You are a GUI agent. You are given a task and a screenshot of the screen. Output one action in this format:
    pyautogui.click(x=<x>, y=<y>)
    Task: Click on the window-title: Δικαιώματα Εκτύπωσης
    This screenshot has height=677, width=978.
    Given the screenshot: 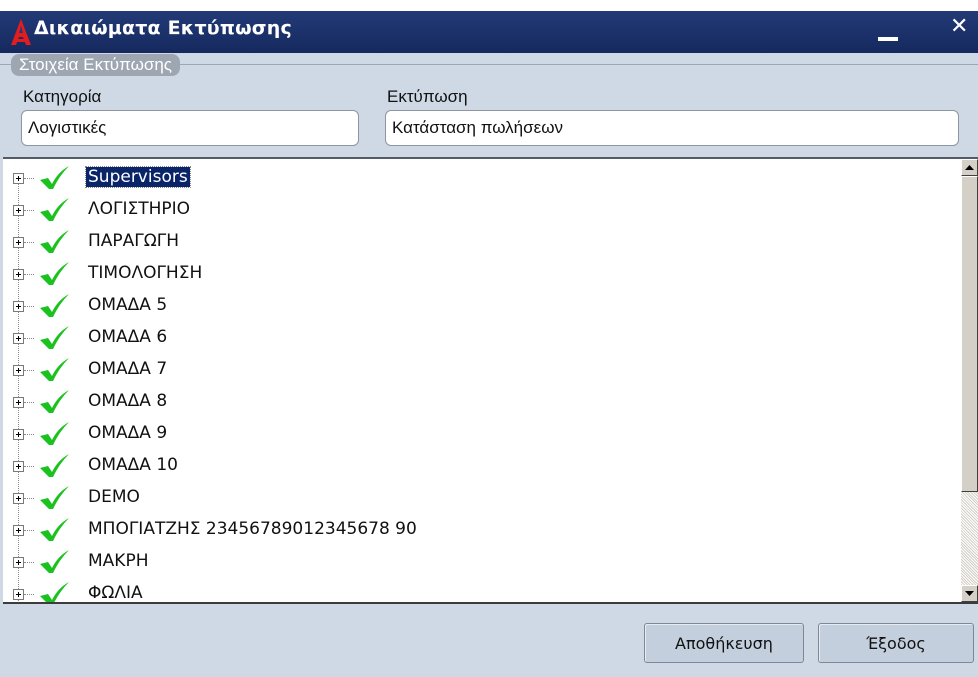 What is the action you would take?
    pyautogui.click(x=163, y=28)
    